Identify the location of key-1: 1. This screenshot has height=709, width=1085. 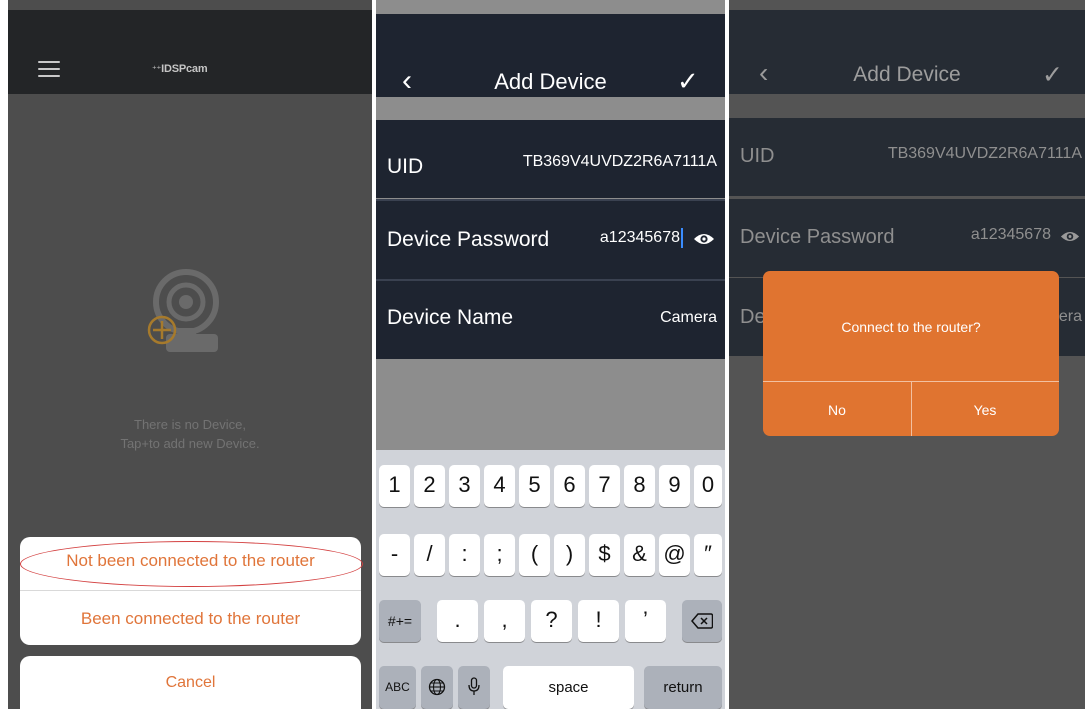
(394, 486).